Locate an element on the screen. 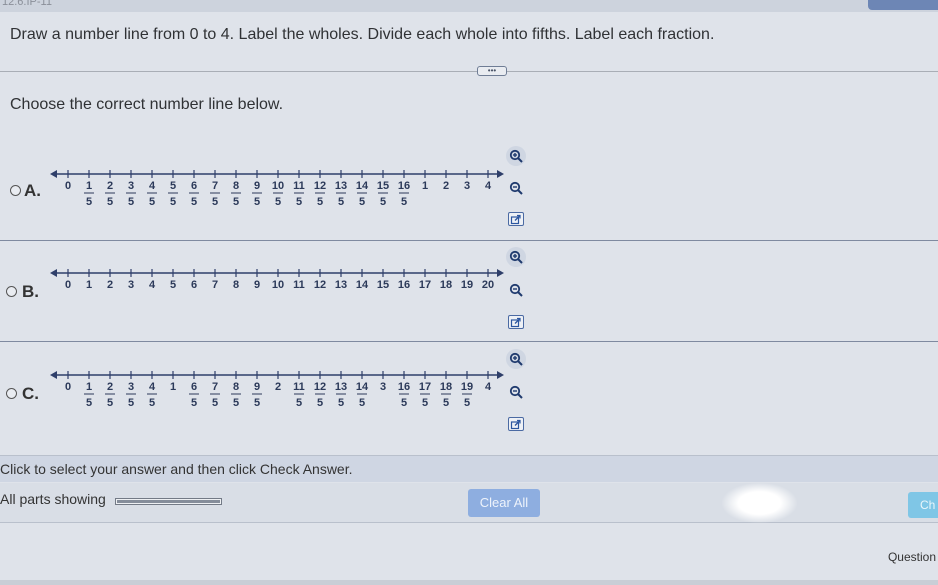  tick-label: 19 is located at coordinates (467, 387).